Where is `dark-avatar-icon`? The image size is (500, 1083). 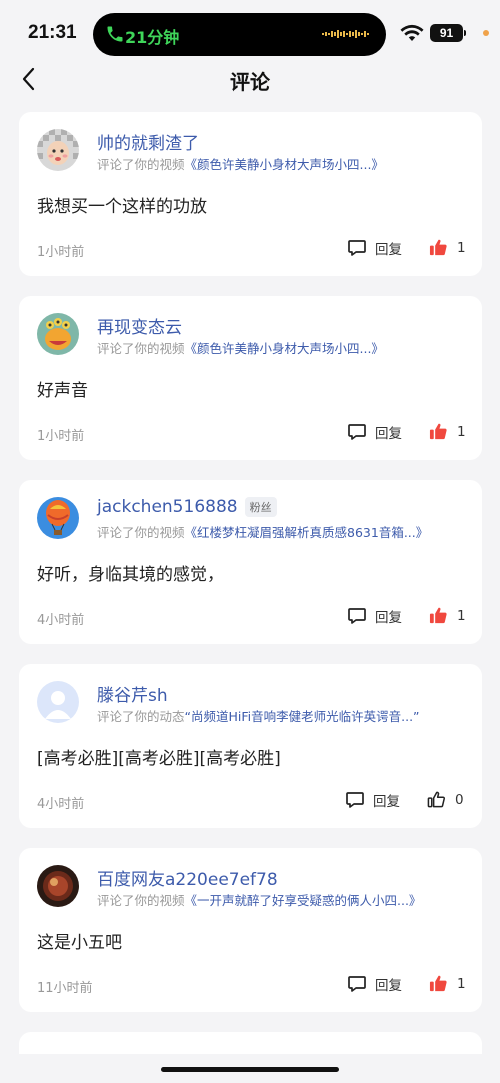
dark-avatar-icon is located at coordinates (58, 886).